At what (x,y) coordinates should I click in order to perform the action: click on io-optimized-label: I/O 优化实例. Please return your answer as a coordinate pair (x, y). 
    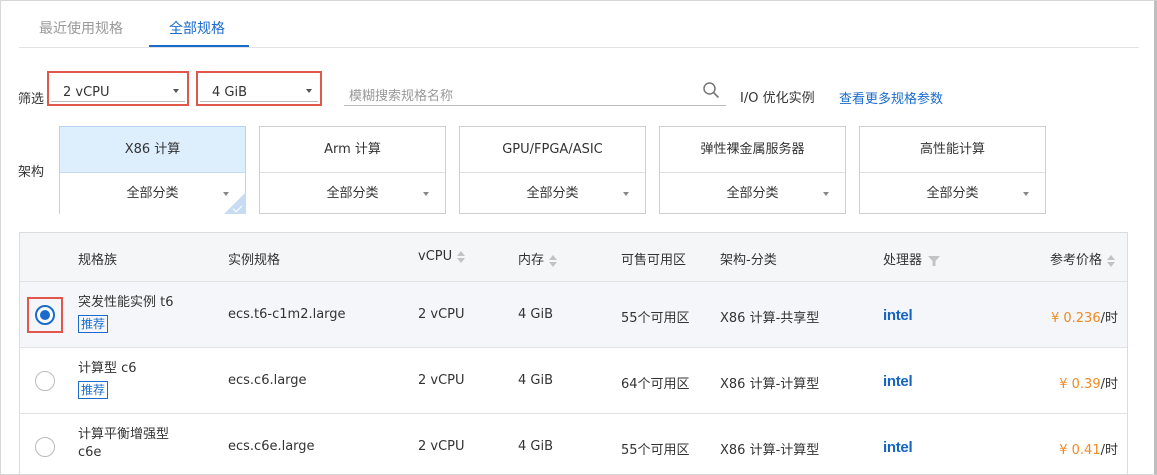
    Looking at the image, I should click on (777, 98).